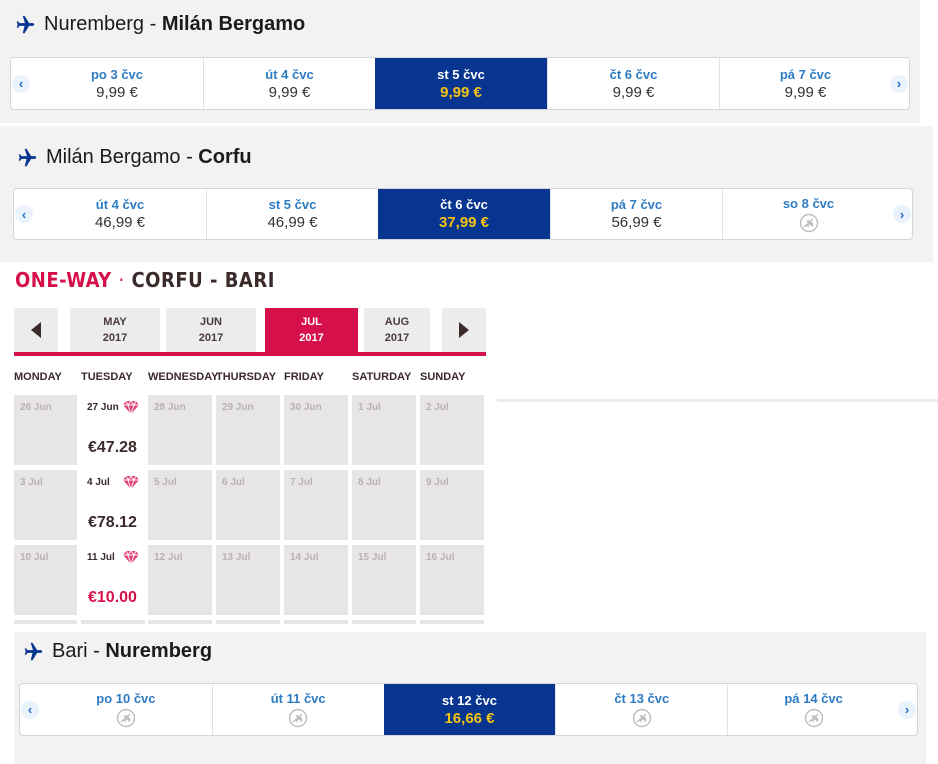  Describe the element at coordinates (437, 407) in the screenshot. I see `day-date: 2 Jul` at that location.